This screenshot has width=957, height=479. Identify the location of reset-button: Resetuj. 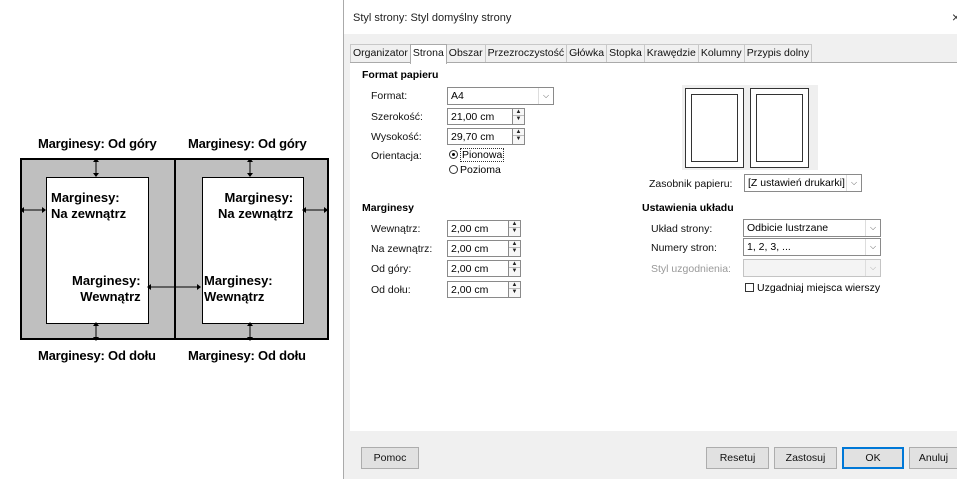
(737, 458).